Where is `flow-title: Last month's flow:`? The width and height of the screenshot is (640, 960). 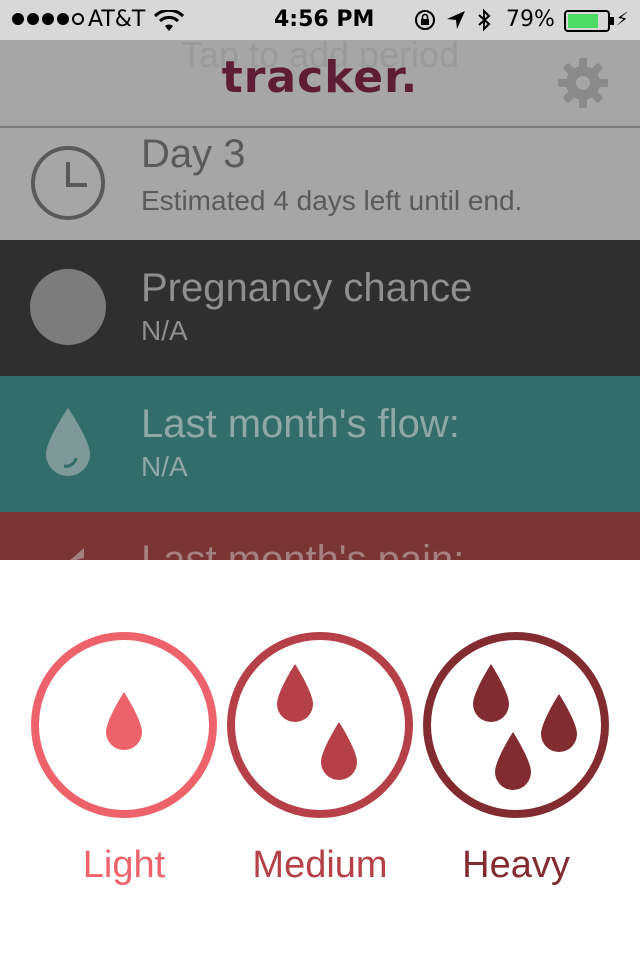
flow-title: Last month's flow: is located at coordinates (300, 424).